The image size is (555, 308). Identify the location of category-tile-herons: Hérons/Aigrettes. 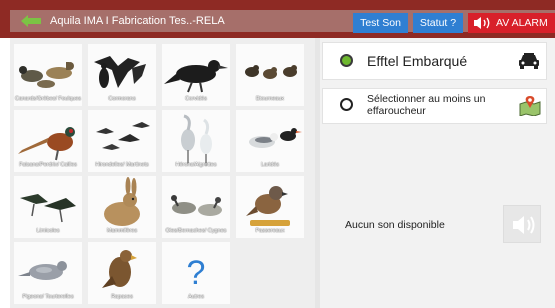
(196, 141).